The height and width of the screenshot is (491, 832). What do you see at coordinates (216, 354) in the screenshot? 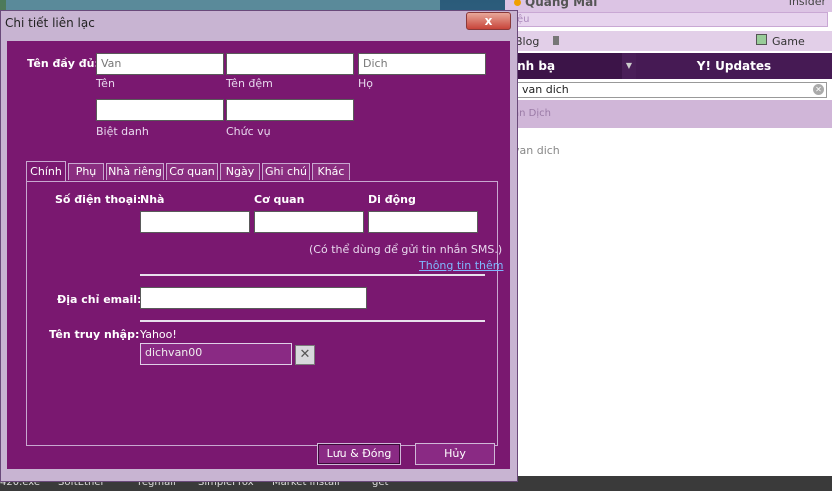
I see `login-id-field: dichvan00` at bounding box center [216, 354].